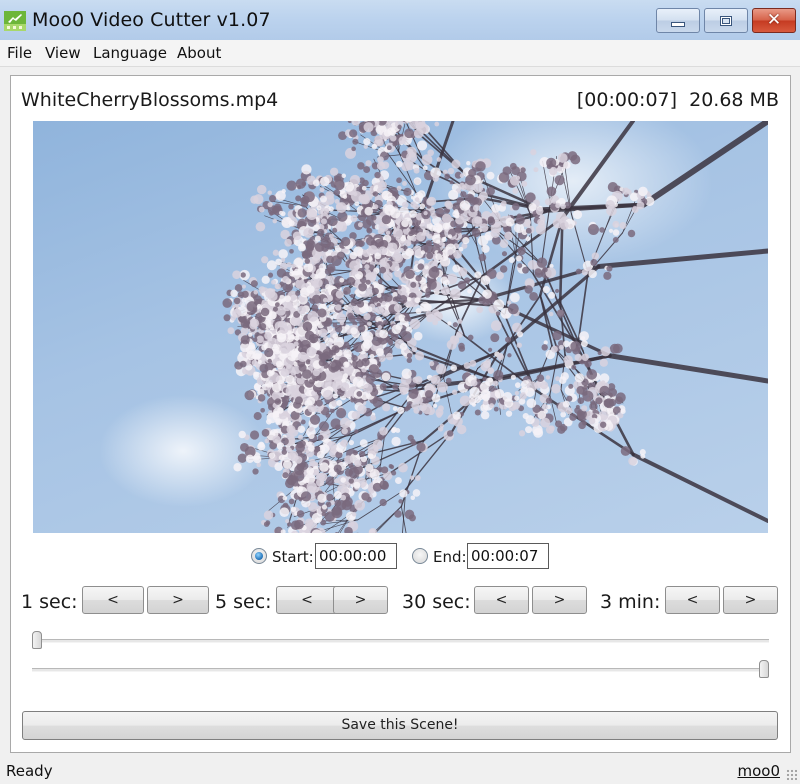  I want to click on back-1sec-button: <, so click(113, 600).